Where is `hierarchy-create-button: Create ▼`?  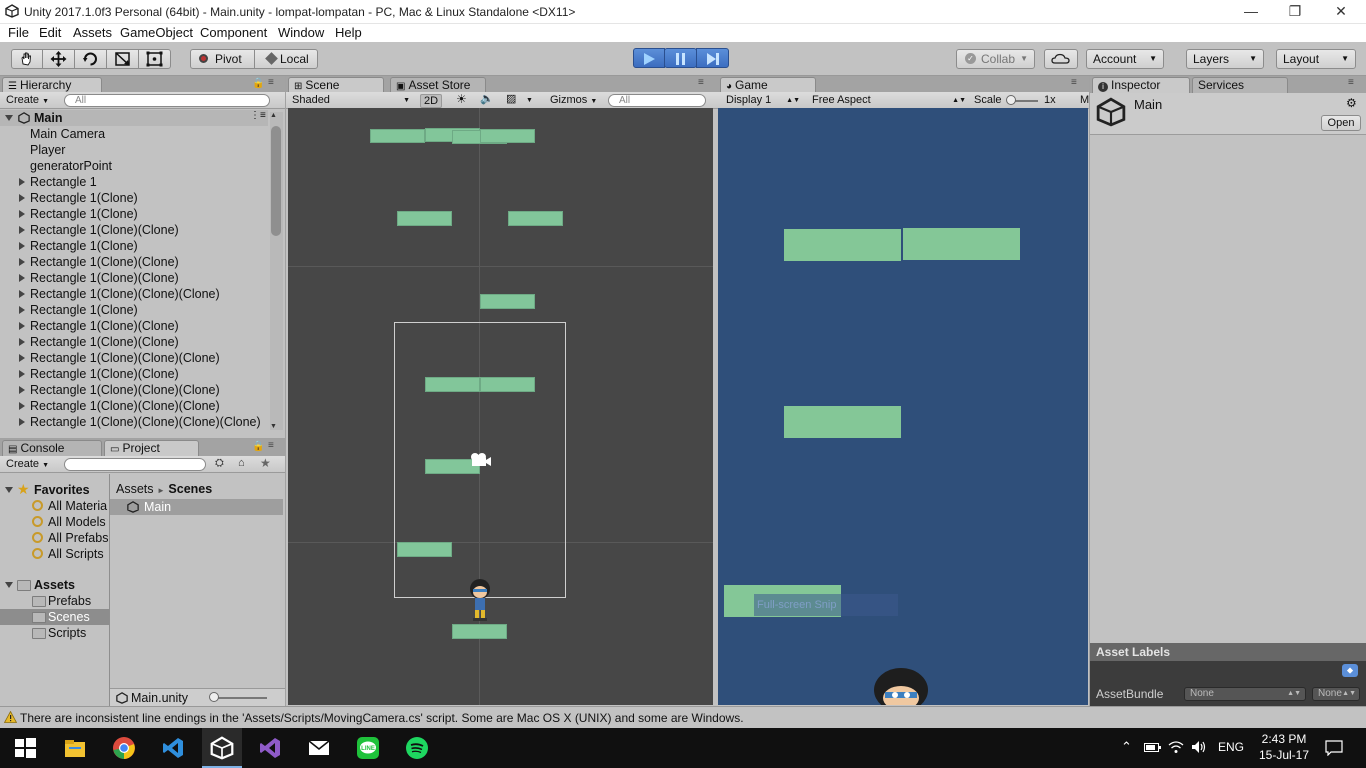
hierarchy-create-button: Create ▼ is located at coordinates (27, 101).